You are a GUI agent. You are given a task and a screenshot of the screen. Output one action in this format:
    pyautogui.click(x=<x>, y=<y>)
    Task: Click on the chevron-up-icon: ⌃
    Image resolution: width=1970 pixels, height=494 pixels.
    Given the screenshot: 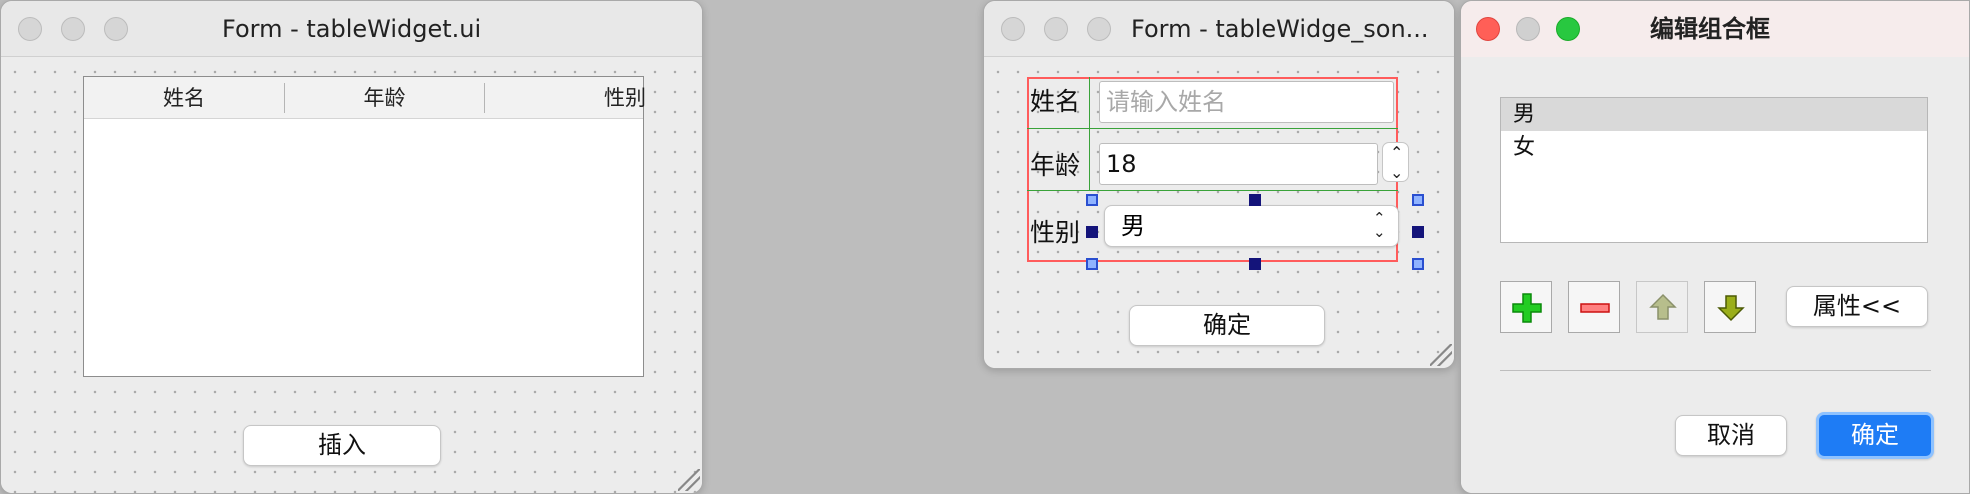 What is the action you would take?
    pyautogui.click(x=1396, y=153)
    